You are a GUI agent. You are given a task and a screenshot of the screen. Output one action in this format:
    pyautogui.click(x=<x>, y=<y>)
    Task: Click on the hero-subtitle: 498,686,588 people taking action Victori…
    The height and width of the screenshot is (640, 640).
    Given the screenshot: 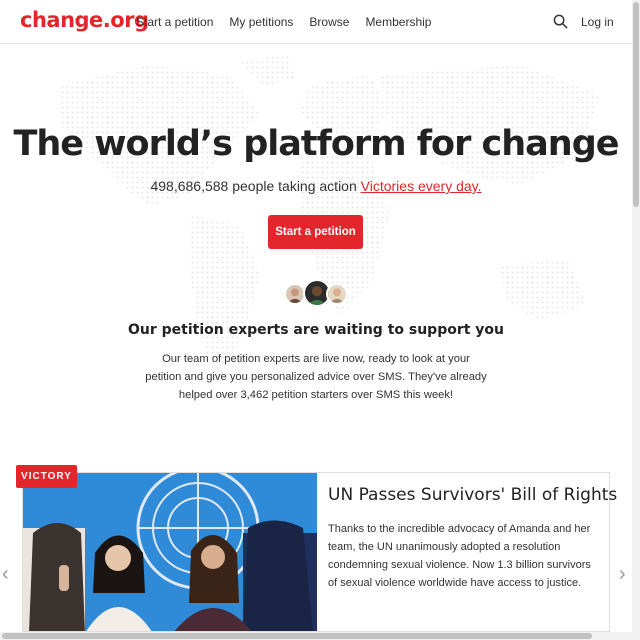 What is the action you would take?
    pyautogui.click(x=316, y=186)
    